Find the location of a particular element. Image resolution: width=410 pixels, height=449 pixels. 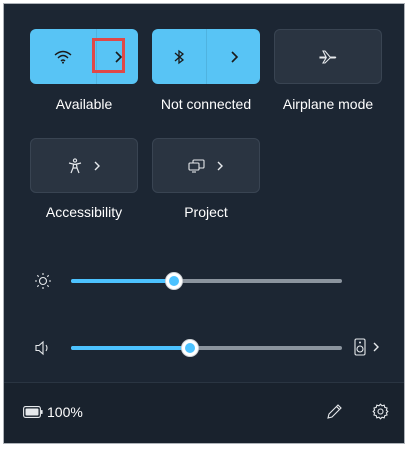

project-icon is located at coordinates (196, 165).